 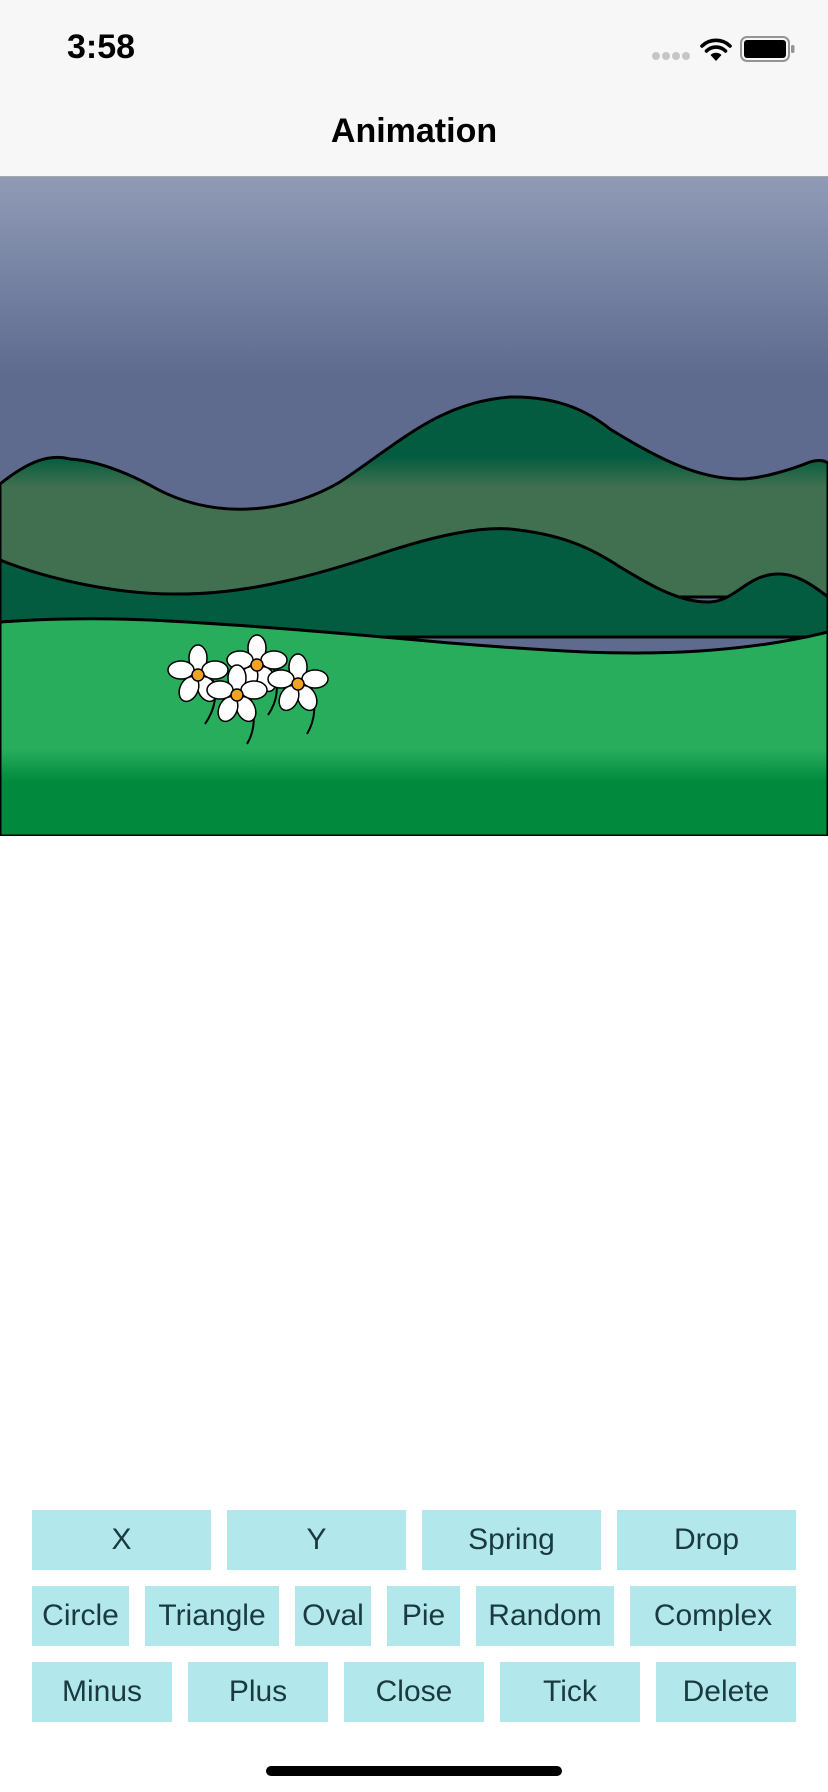 I want to click on home-indicator, so click(x=414, y=1771).